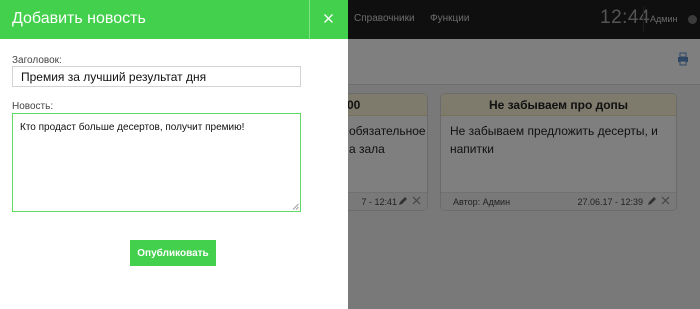  Describe the element at coordinates (37, 60) in the screenshot. I see `title-field-label: Заголовок:` at that location.